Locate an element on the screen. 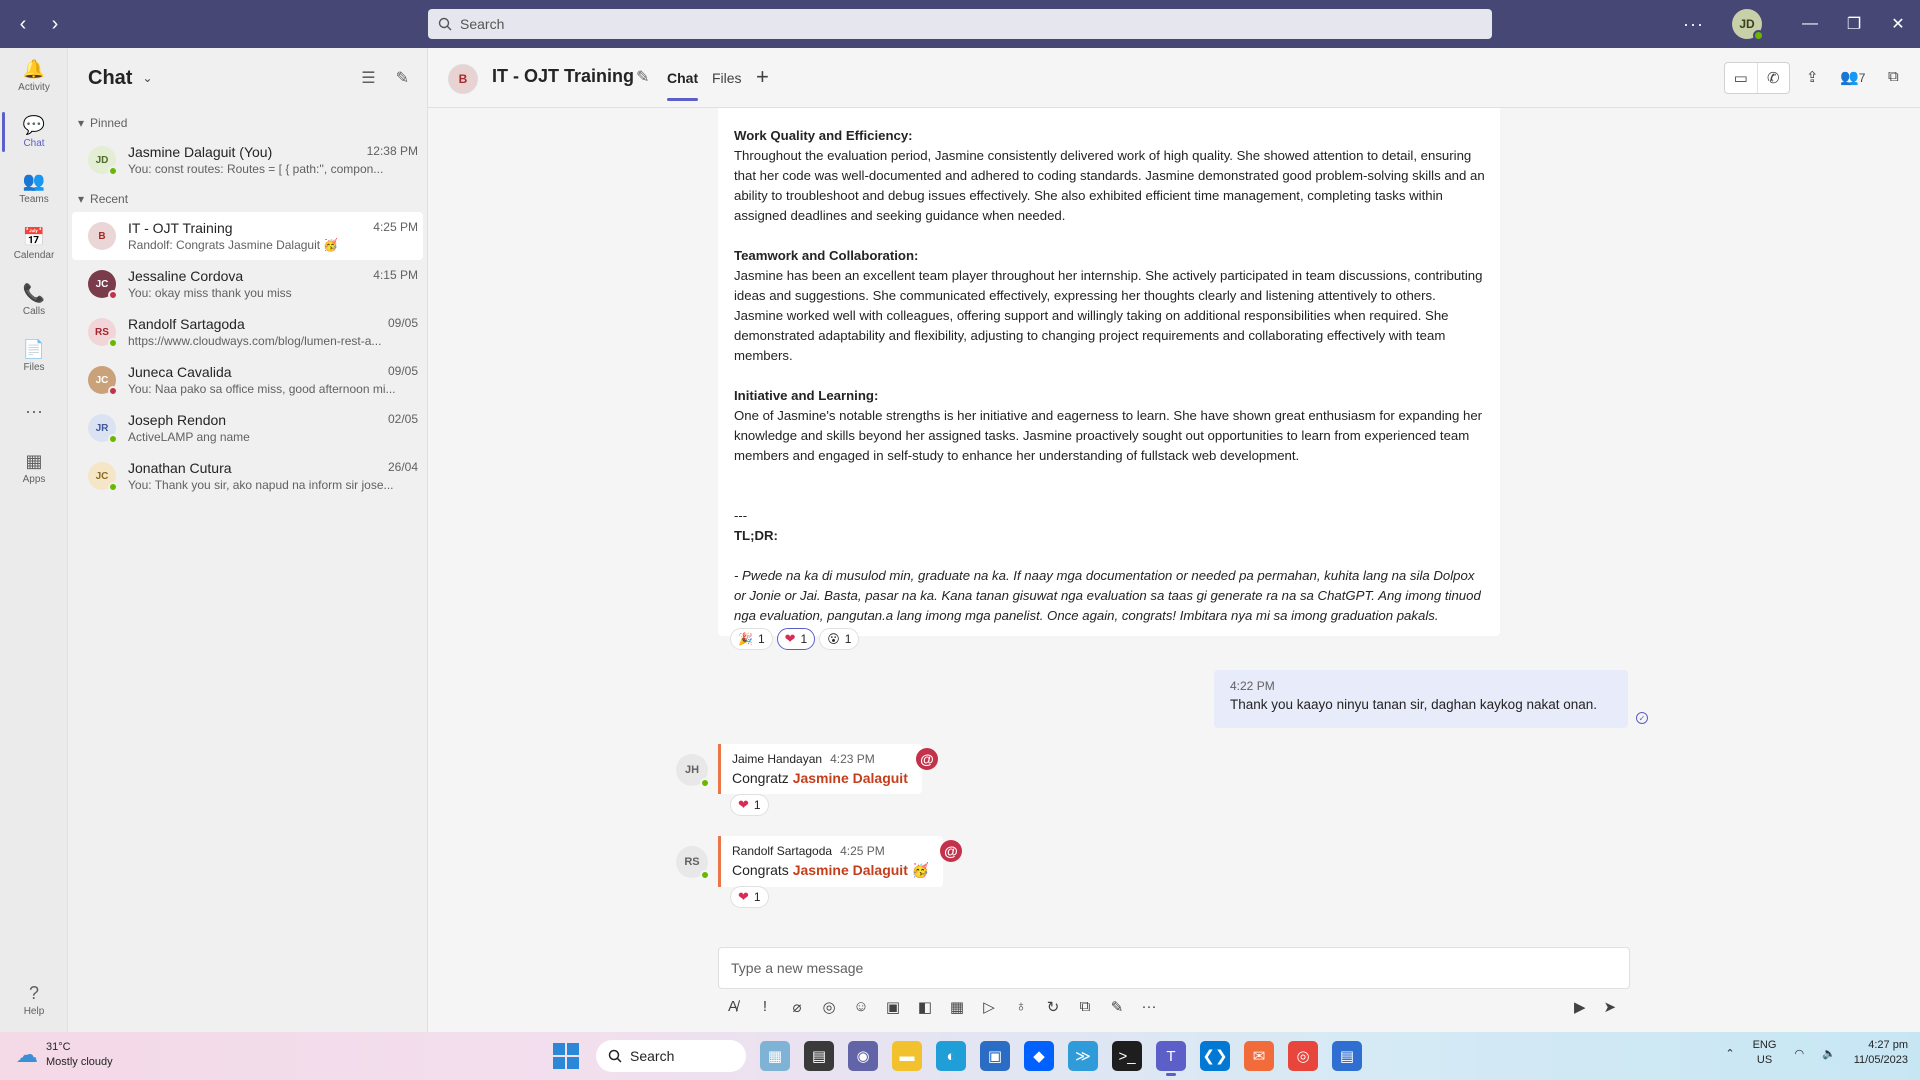  compose-placeholder: Type a new message is located at coordinates (797, 968).